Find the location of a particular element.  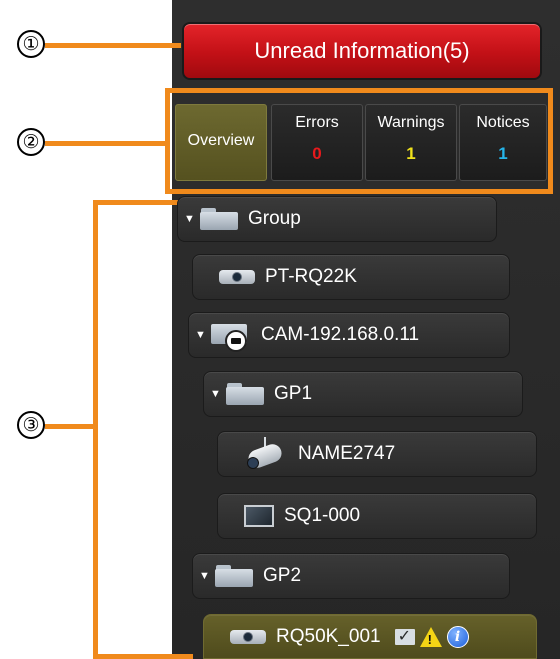

tab-errors: Errors 0 is located at coordinates (317, 142).